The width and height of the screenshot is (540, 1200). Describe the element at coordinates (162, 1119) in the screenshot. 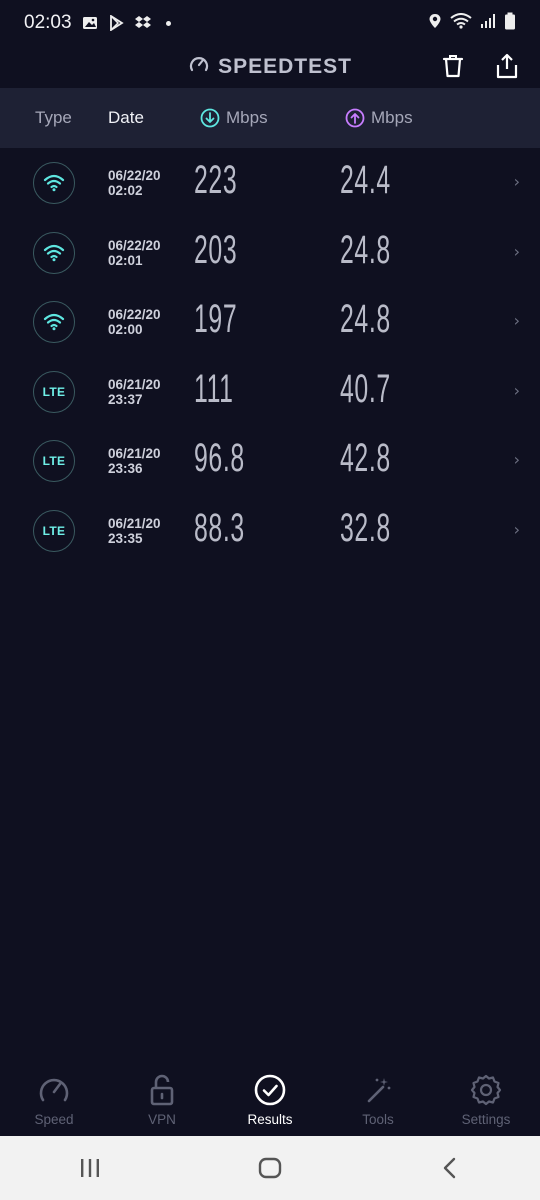

I see `nav-vpn-label: VPN` at that location.